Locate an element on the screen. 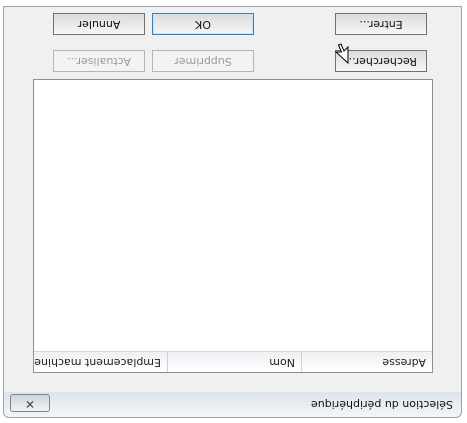 This screenshot has width=467, height=423. column-header-adresse: Adresse is located at coordinates (366, 362).